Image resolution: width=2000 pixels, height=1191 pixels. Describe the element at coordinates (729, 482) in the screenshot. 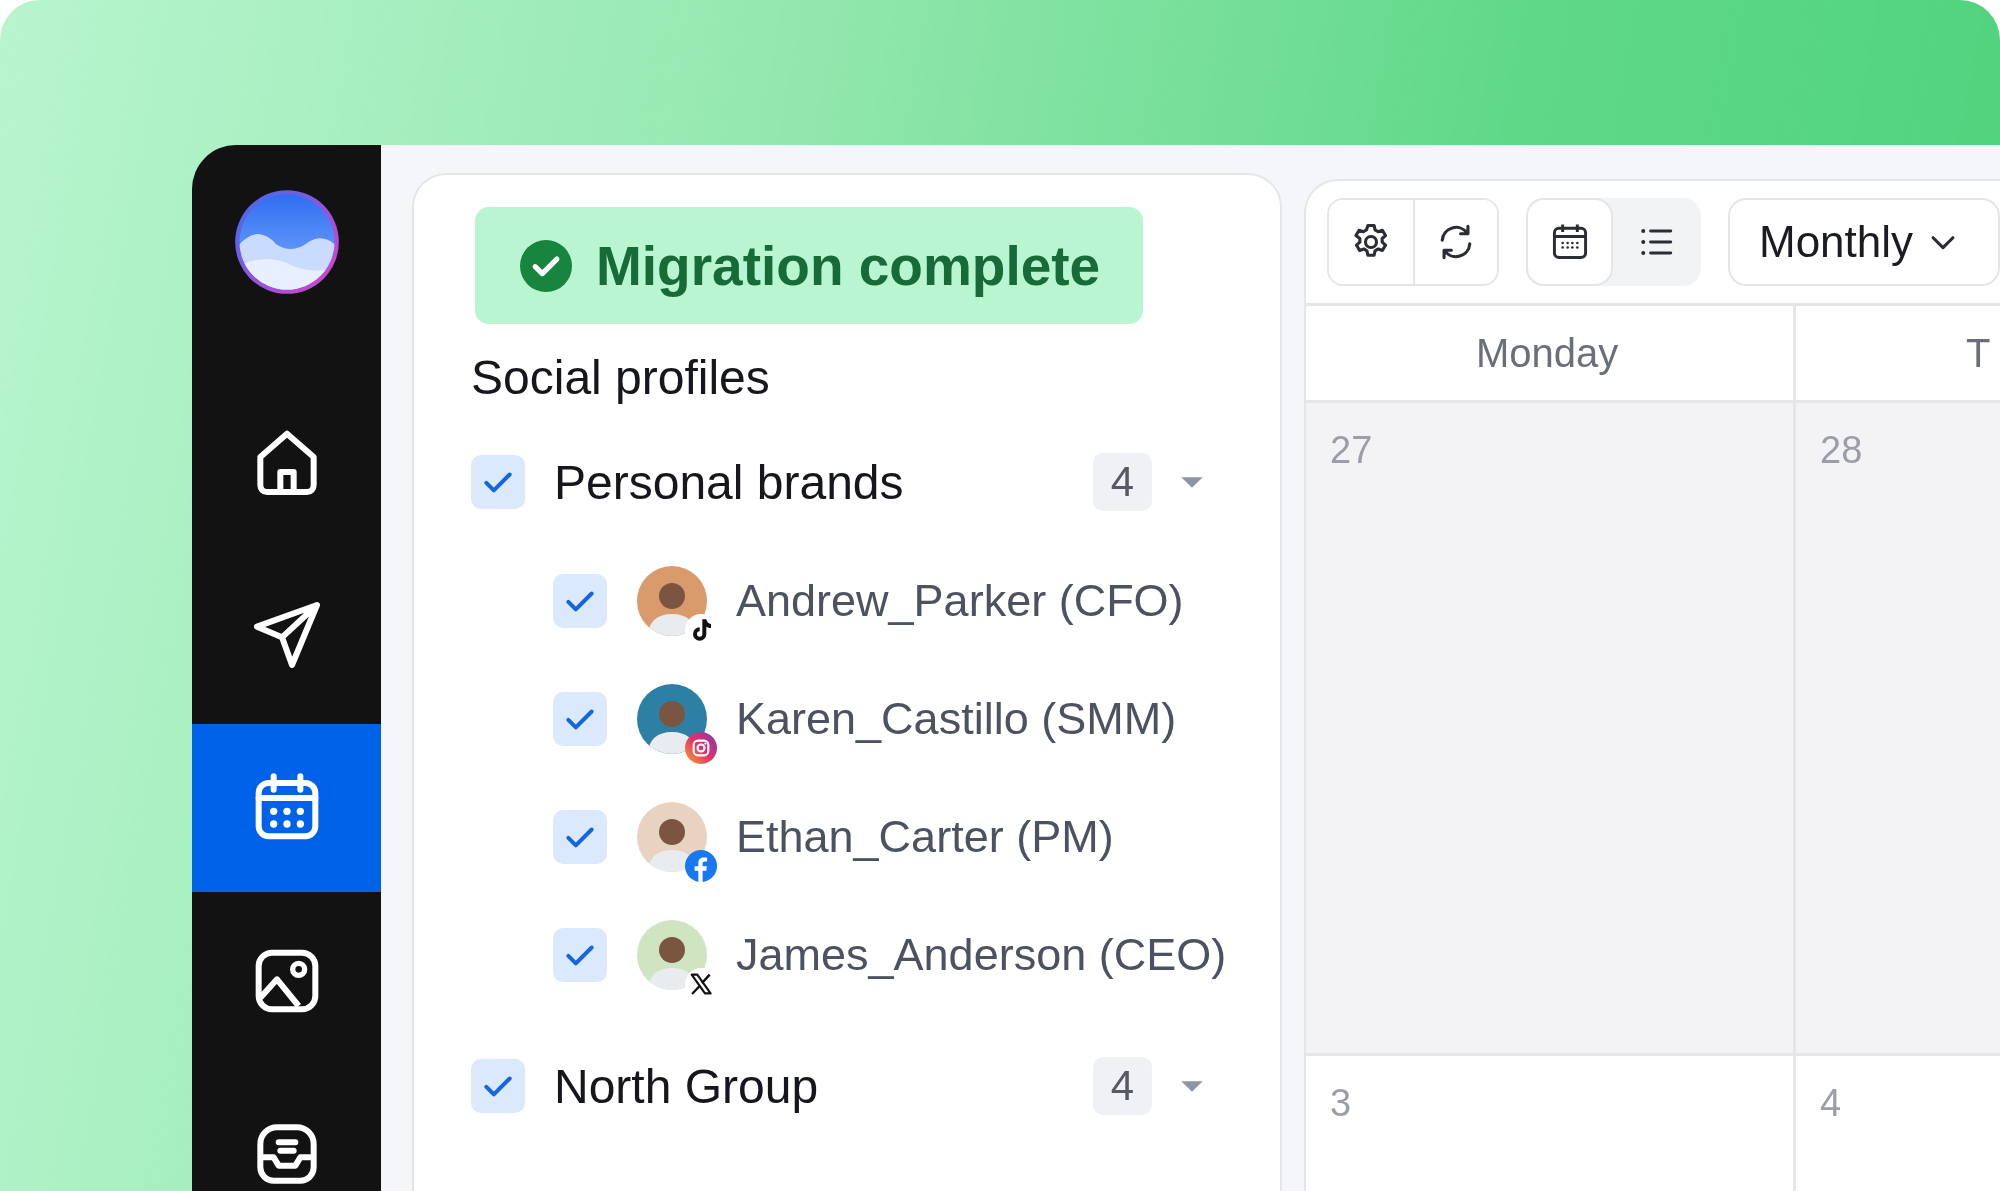

I see `group-name: Personal brands` at that location.